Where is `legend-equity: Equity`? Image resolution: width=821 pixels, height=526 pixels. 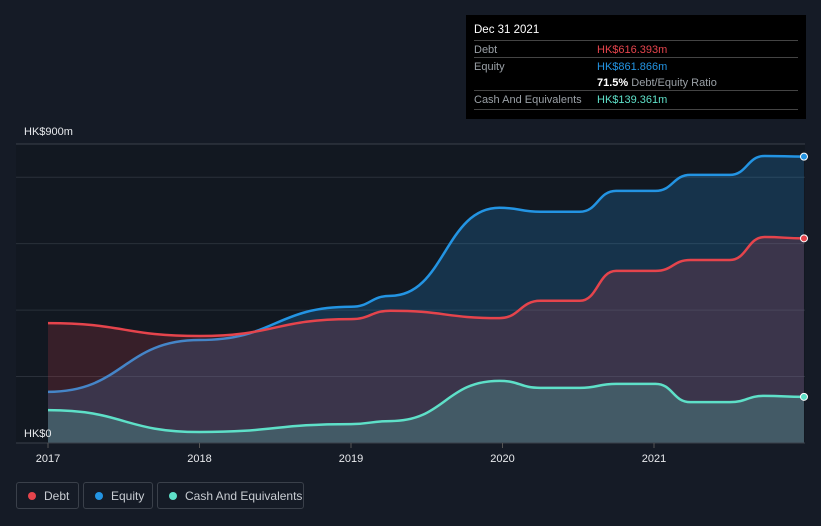
legend-equity: Equity is located at coordinates (118, 495).